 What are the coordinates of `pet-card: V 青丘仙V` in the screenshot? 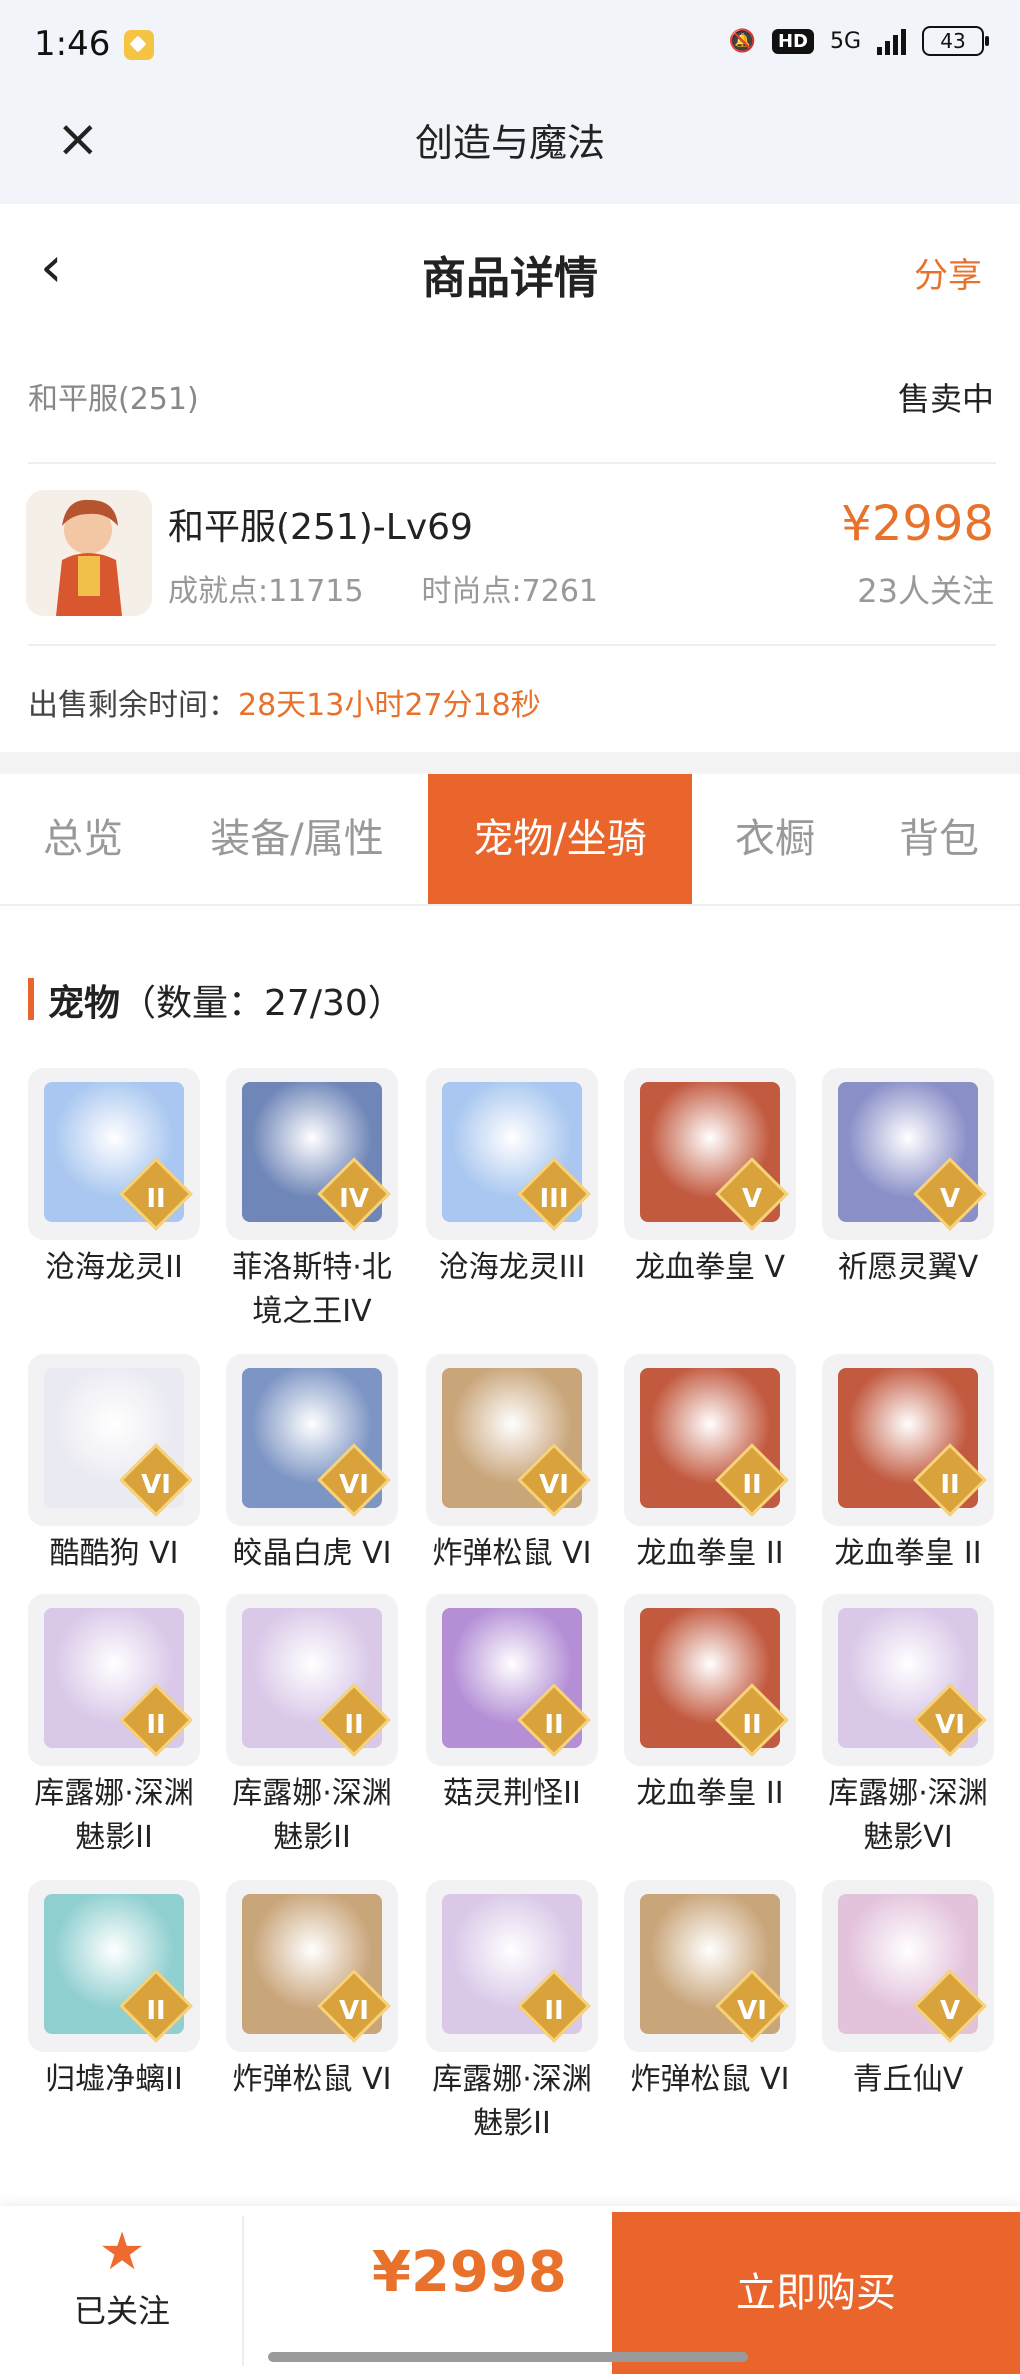 It's located at (908, 1991).